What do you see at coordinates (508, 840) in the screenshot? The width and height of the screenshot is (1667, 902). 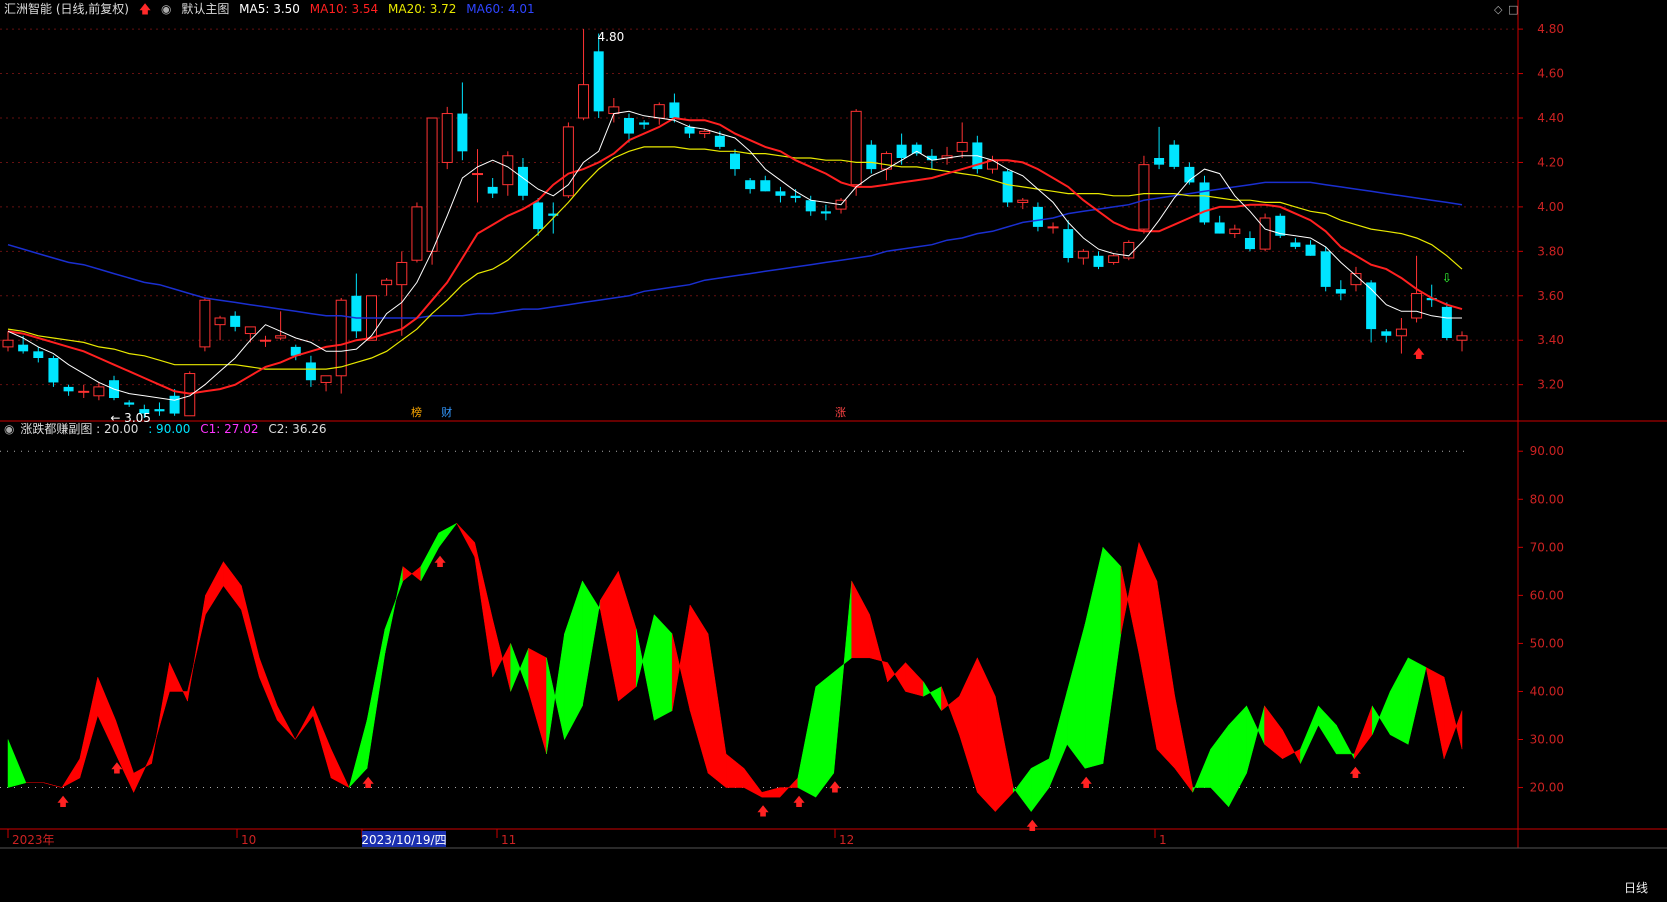 I see `date-tick-label: 11` at bounding box center [508, 840].